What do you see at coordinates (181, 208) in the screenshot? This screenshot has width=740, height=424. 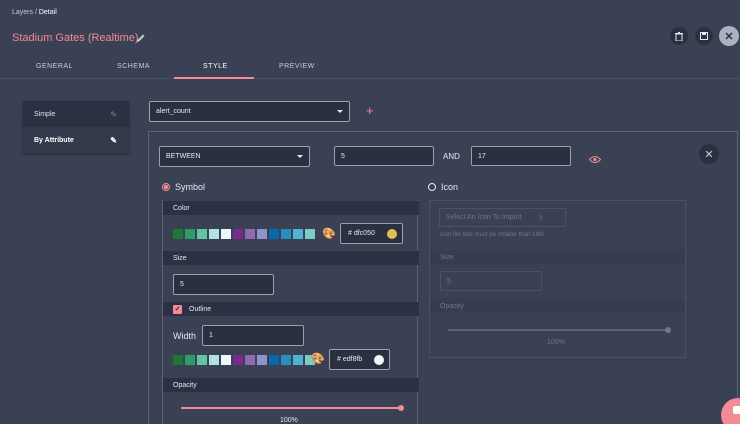 I see `color-label: Color` at bounding box center [181, 208].